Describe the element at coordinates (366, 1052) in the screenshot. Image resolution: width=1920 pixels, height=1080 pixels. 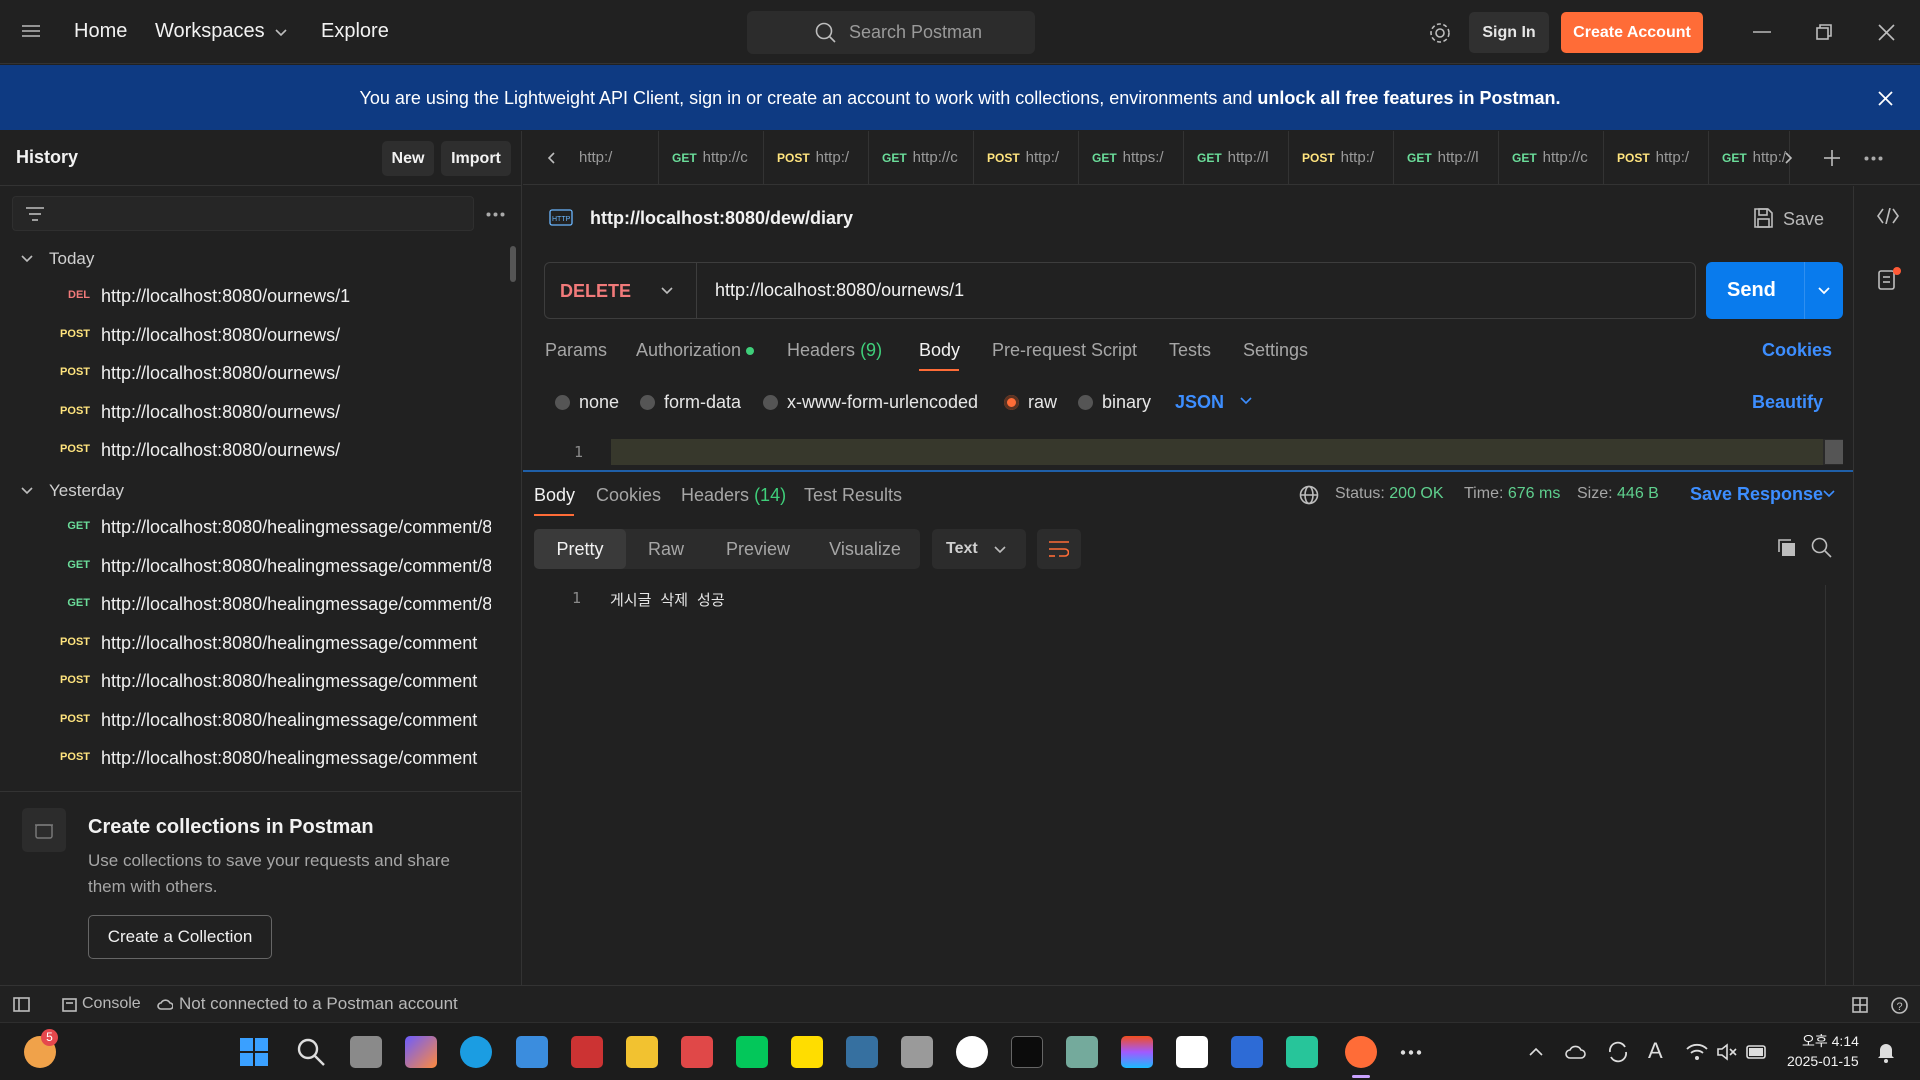
I see `task-view-icon` at that location.